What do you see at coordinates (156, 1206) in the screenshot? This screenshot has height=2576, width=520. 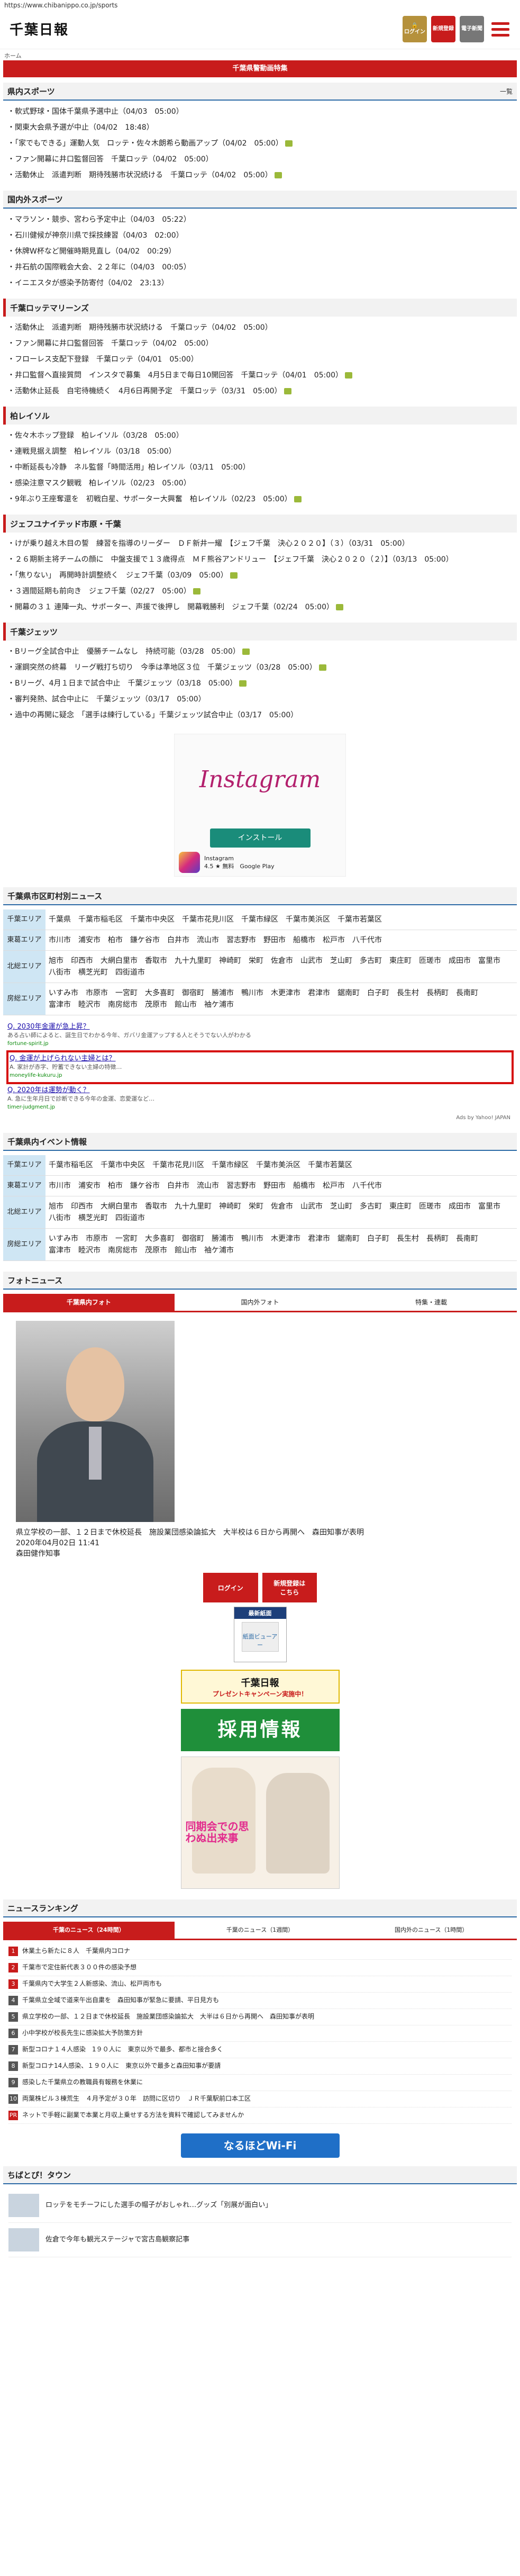 I see `town-link: 香取市` at bounding box center [156, 1206].